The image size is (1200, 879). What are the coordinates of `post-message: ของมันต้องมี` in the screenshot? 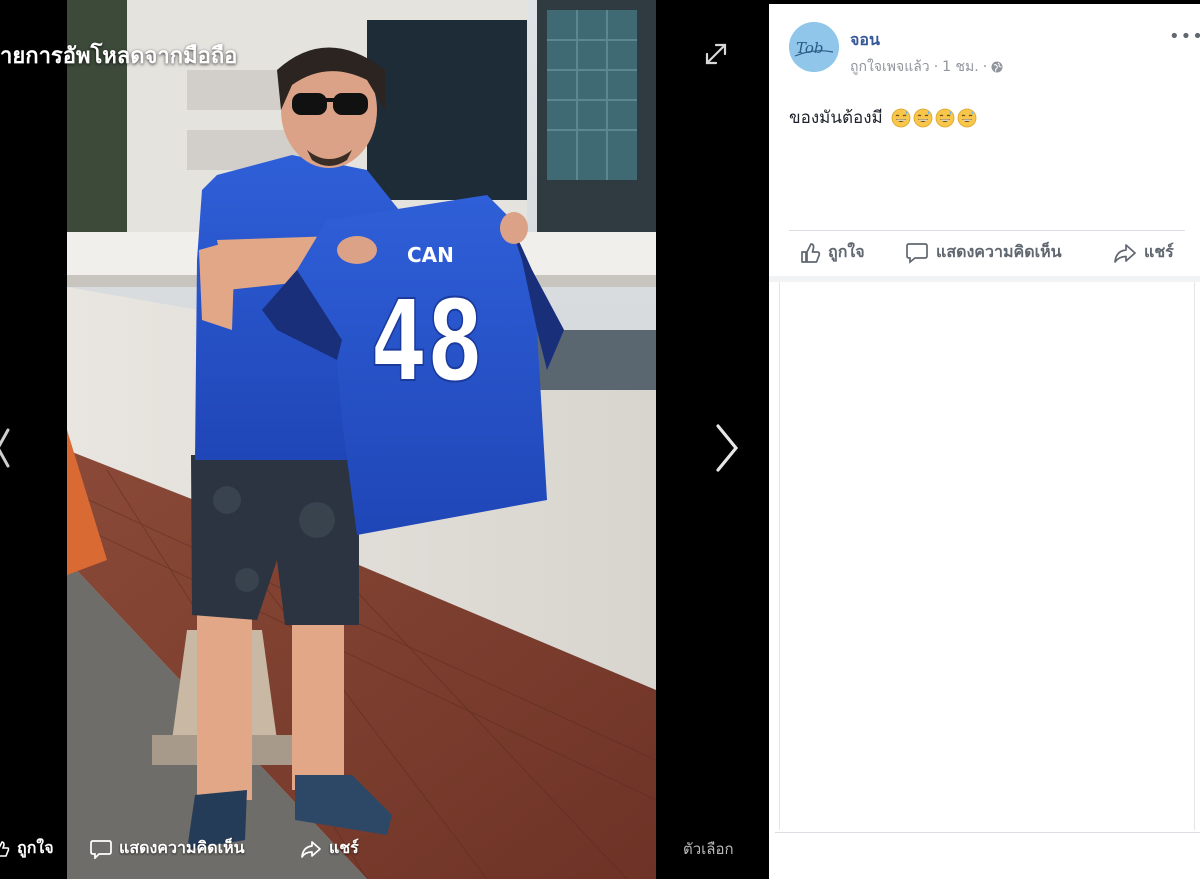 It's located at (883, 117).